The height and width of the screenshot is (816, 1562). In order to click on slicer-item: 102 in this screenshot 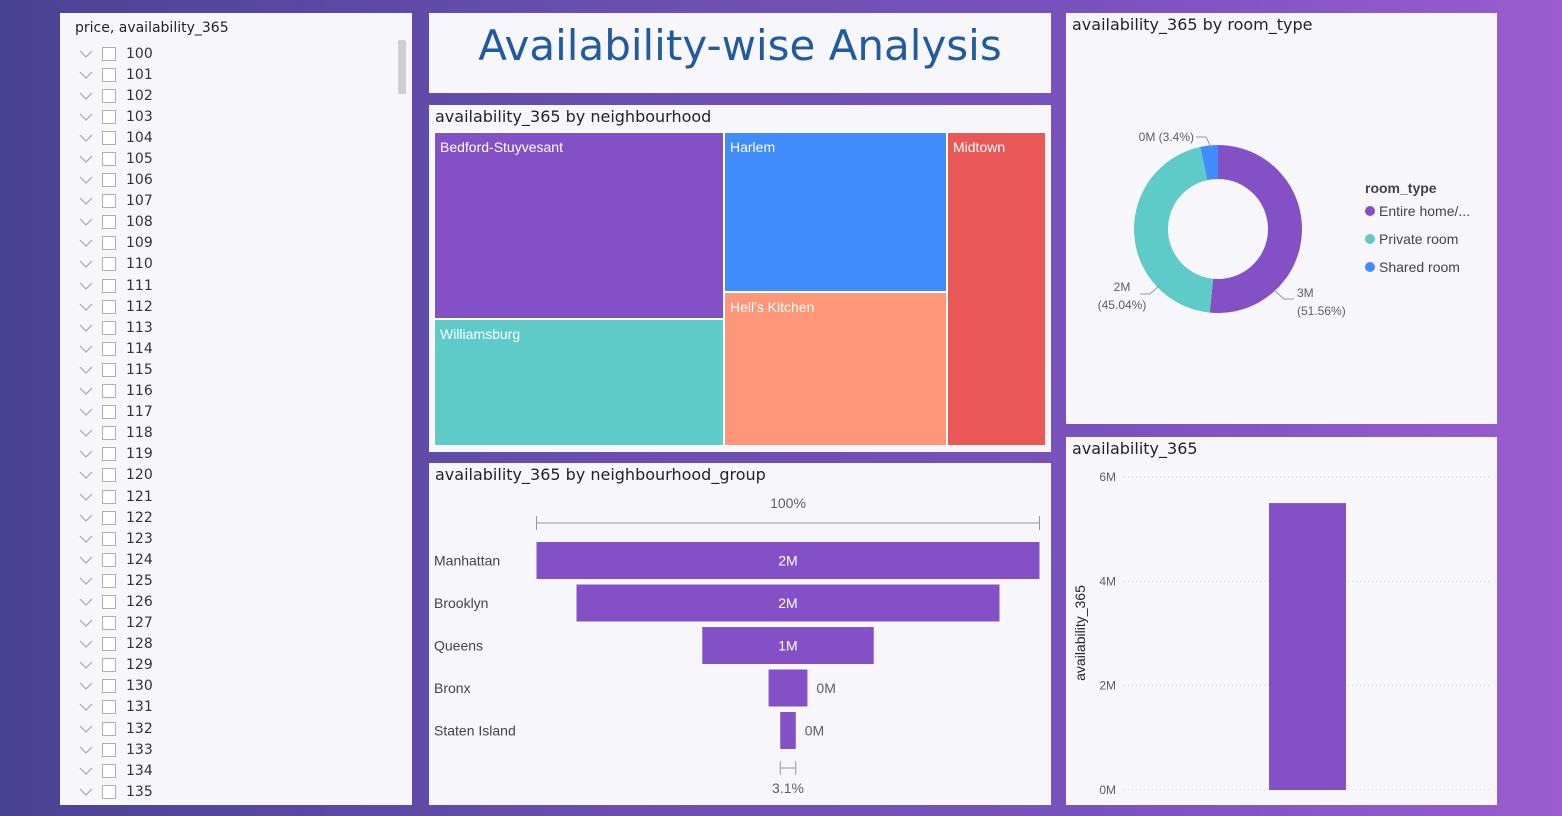, I will do `click(239, 95)`.